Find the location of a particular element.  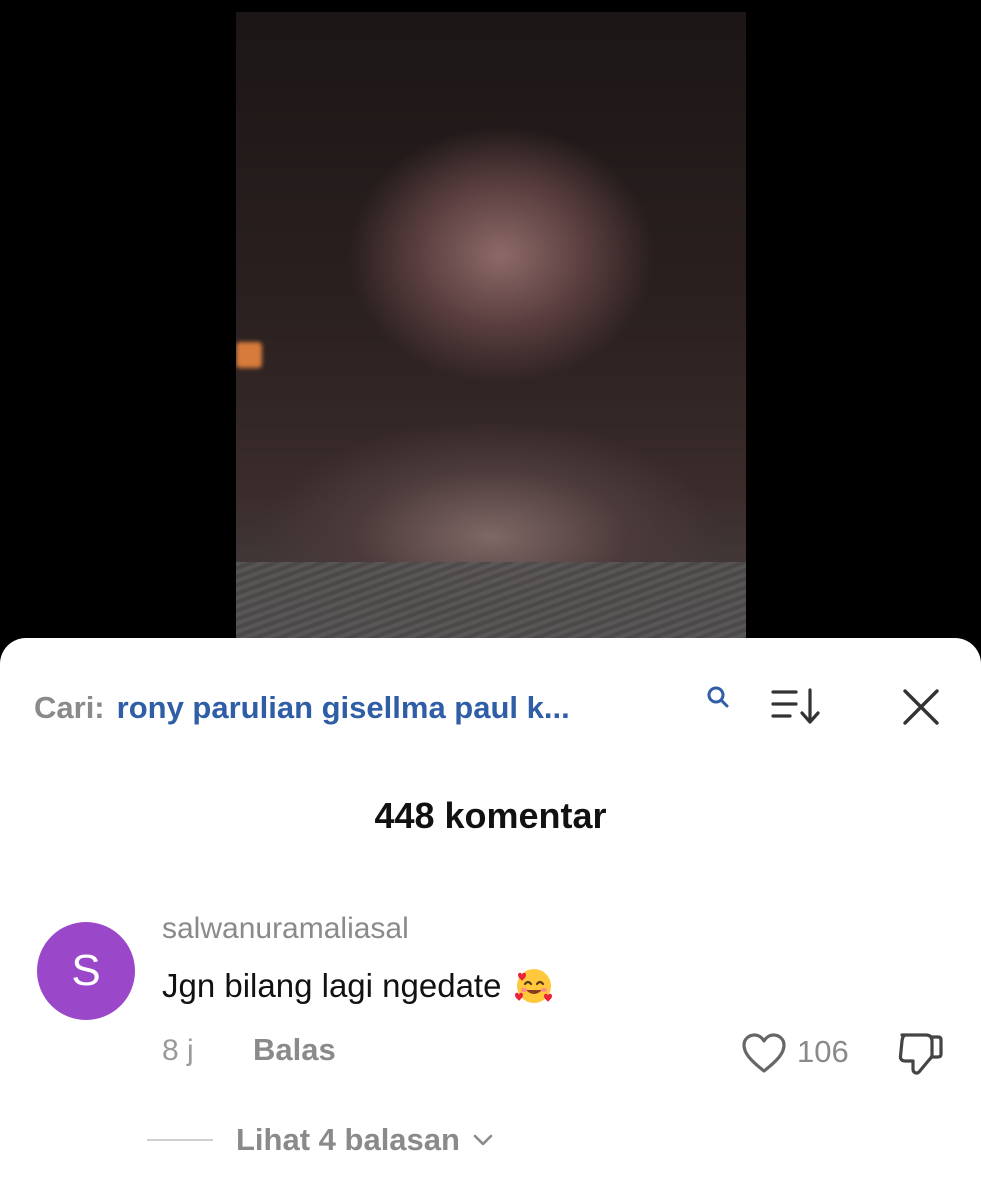

comment-timestamp: 8 j is located at coordinates (178, 1050).